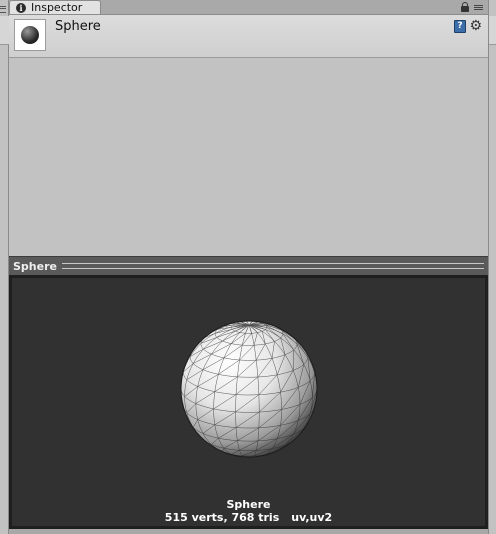 This screenshot has width=496, height=534. Describe the element at coordinates (4, 267) in the screenshot. I see `left-neighbor-panel` at that location.